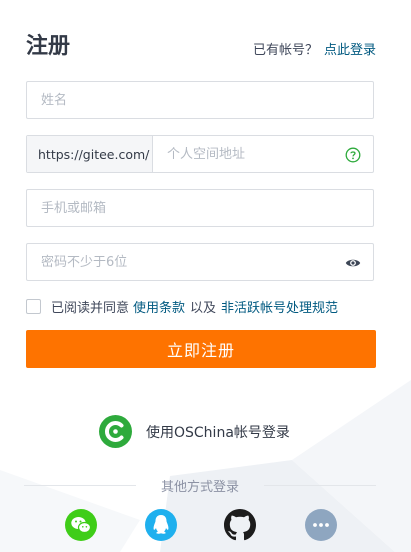 The image size is (411, 552). Describe the element at coordinates (81, 525) in the screenshot. I see `wechat-icon` at that location.